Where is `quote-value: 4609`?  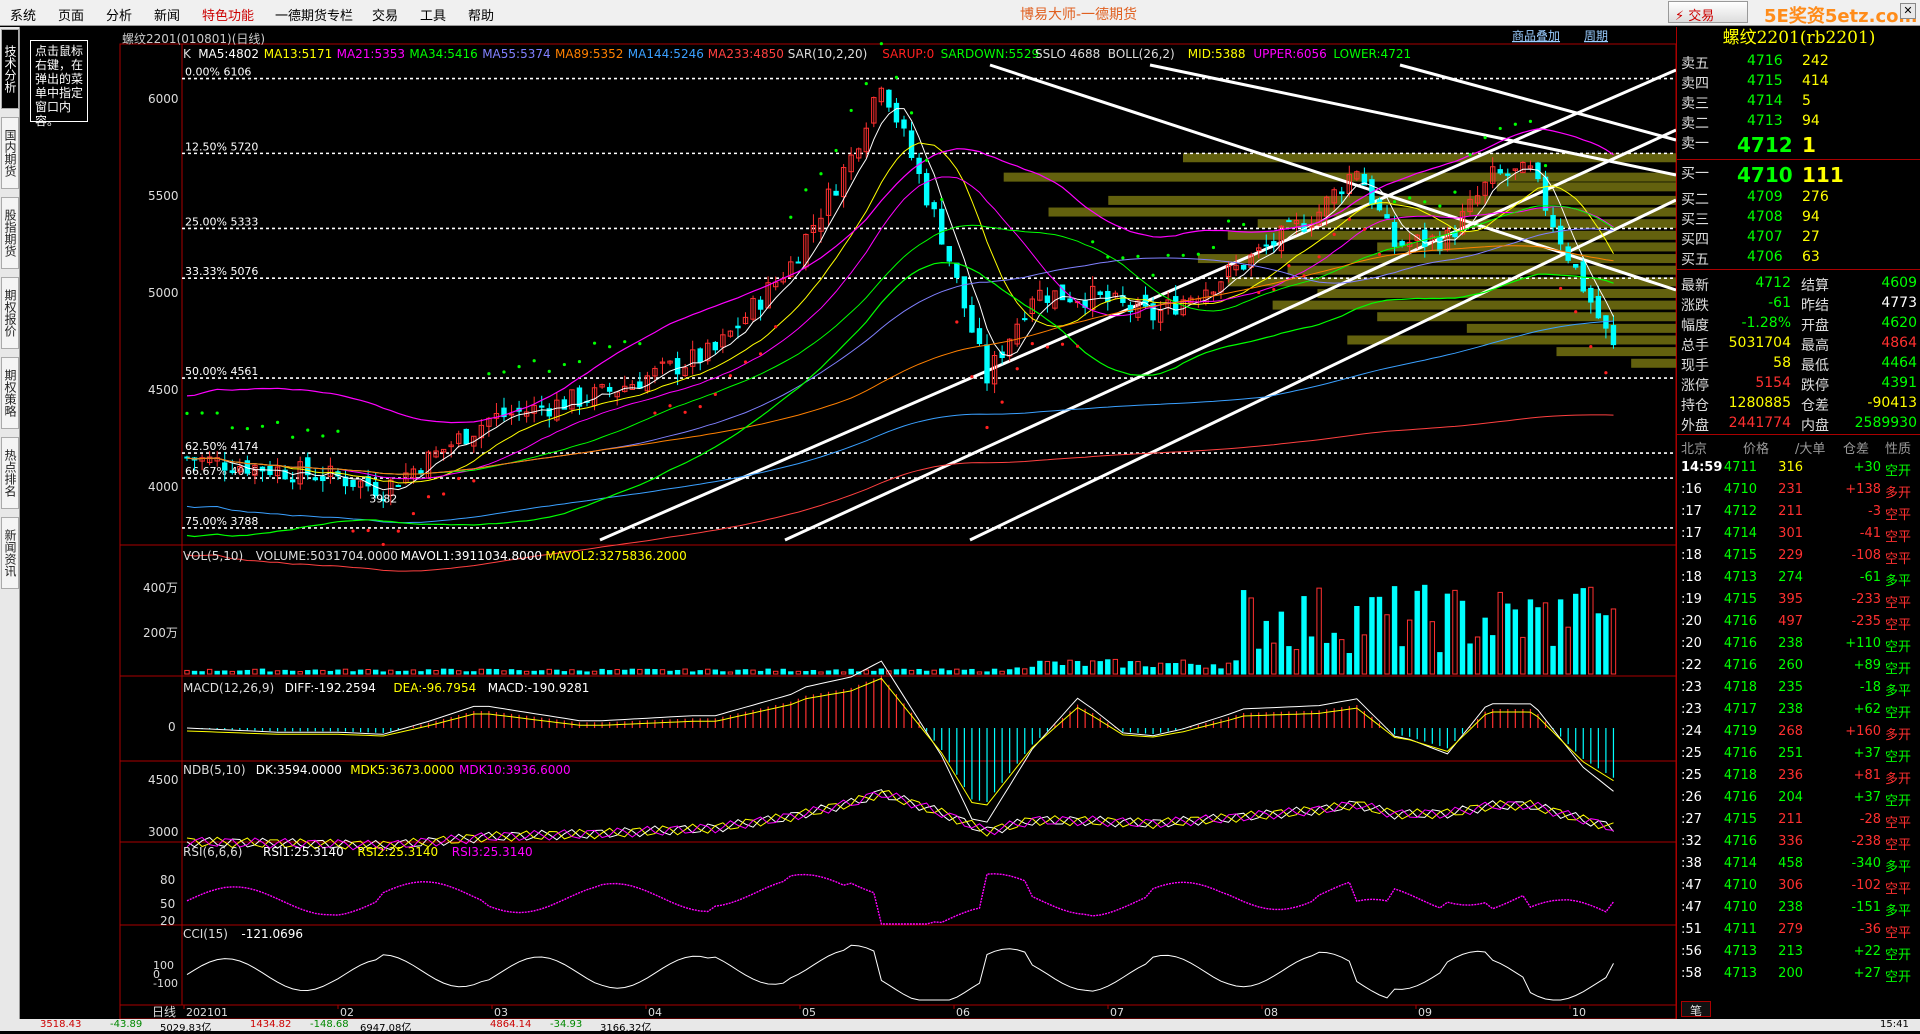
quote-value: 4609 is located at coordinates (1899, 283).